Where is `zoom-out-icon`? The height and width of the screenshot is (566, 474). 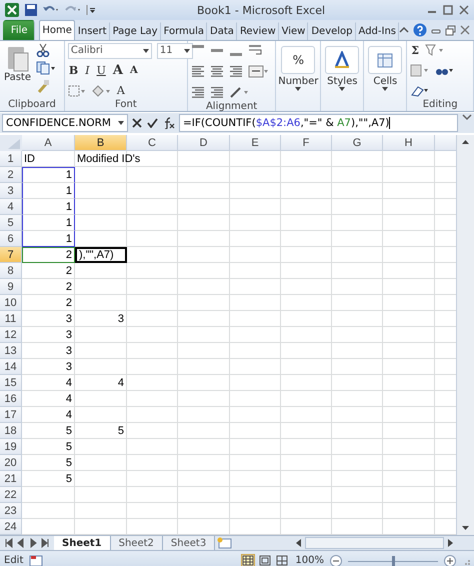
zoom-out-icon is located at coordinates (336, 560).